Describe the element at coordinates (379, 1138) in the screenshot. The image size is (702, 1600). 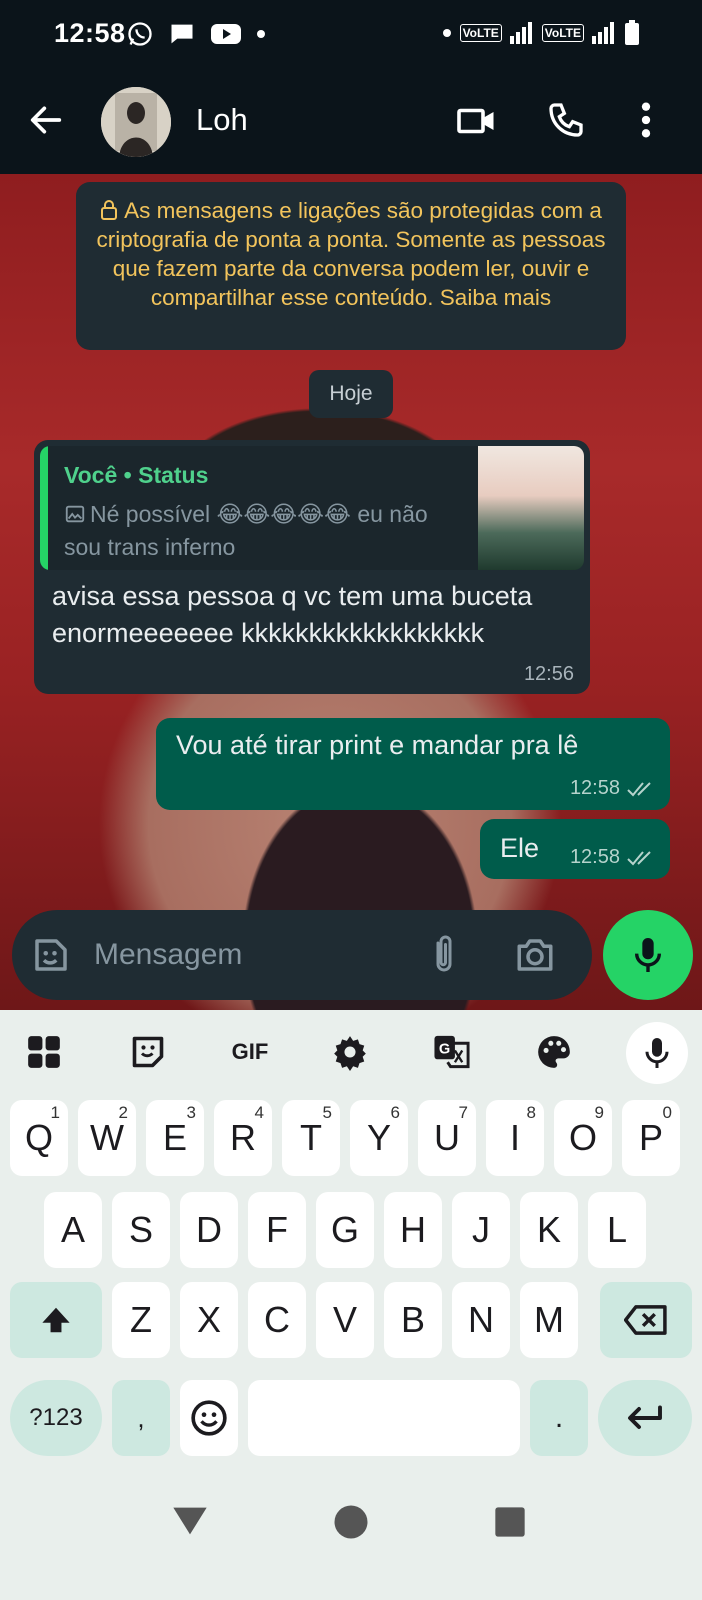
I see `key-y: Y6` at that location.